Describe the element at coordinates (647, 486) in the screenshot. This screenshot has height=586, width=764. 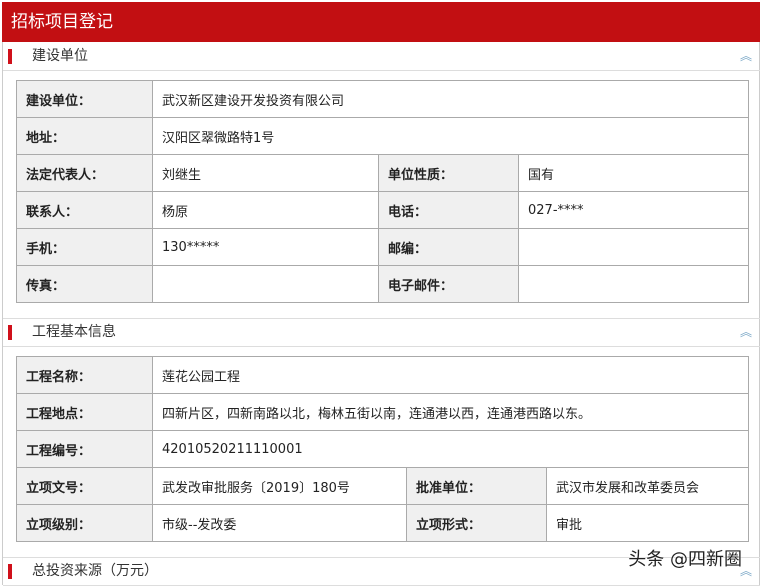
I see `approver-value: 武汉市发展和改革委员会` at that location.